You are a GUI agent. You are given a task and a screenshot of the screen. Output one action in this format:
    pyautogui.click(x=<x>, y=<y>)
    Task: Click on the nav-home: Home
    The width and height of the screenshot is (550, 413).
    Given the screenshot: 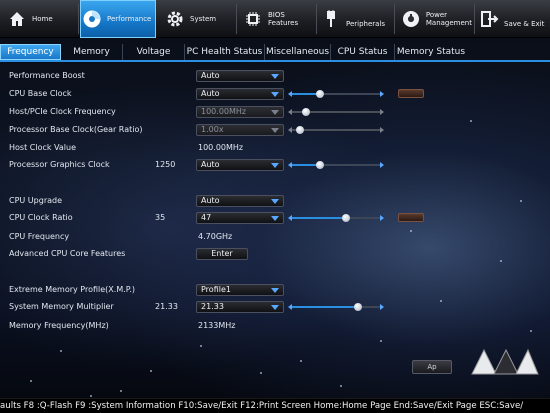 What is the action you would take?
    pyautogui.click(x=41, y=19)
    